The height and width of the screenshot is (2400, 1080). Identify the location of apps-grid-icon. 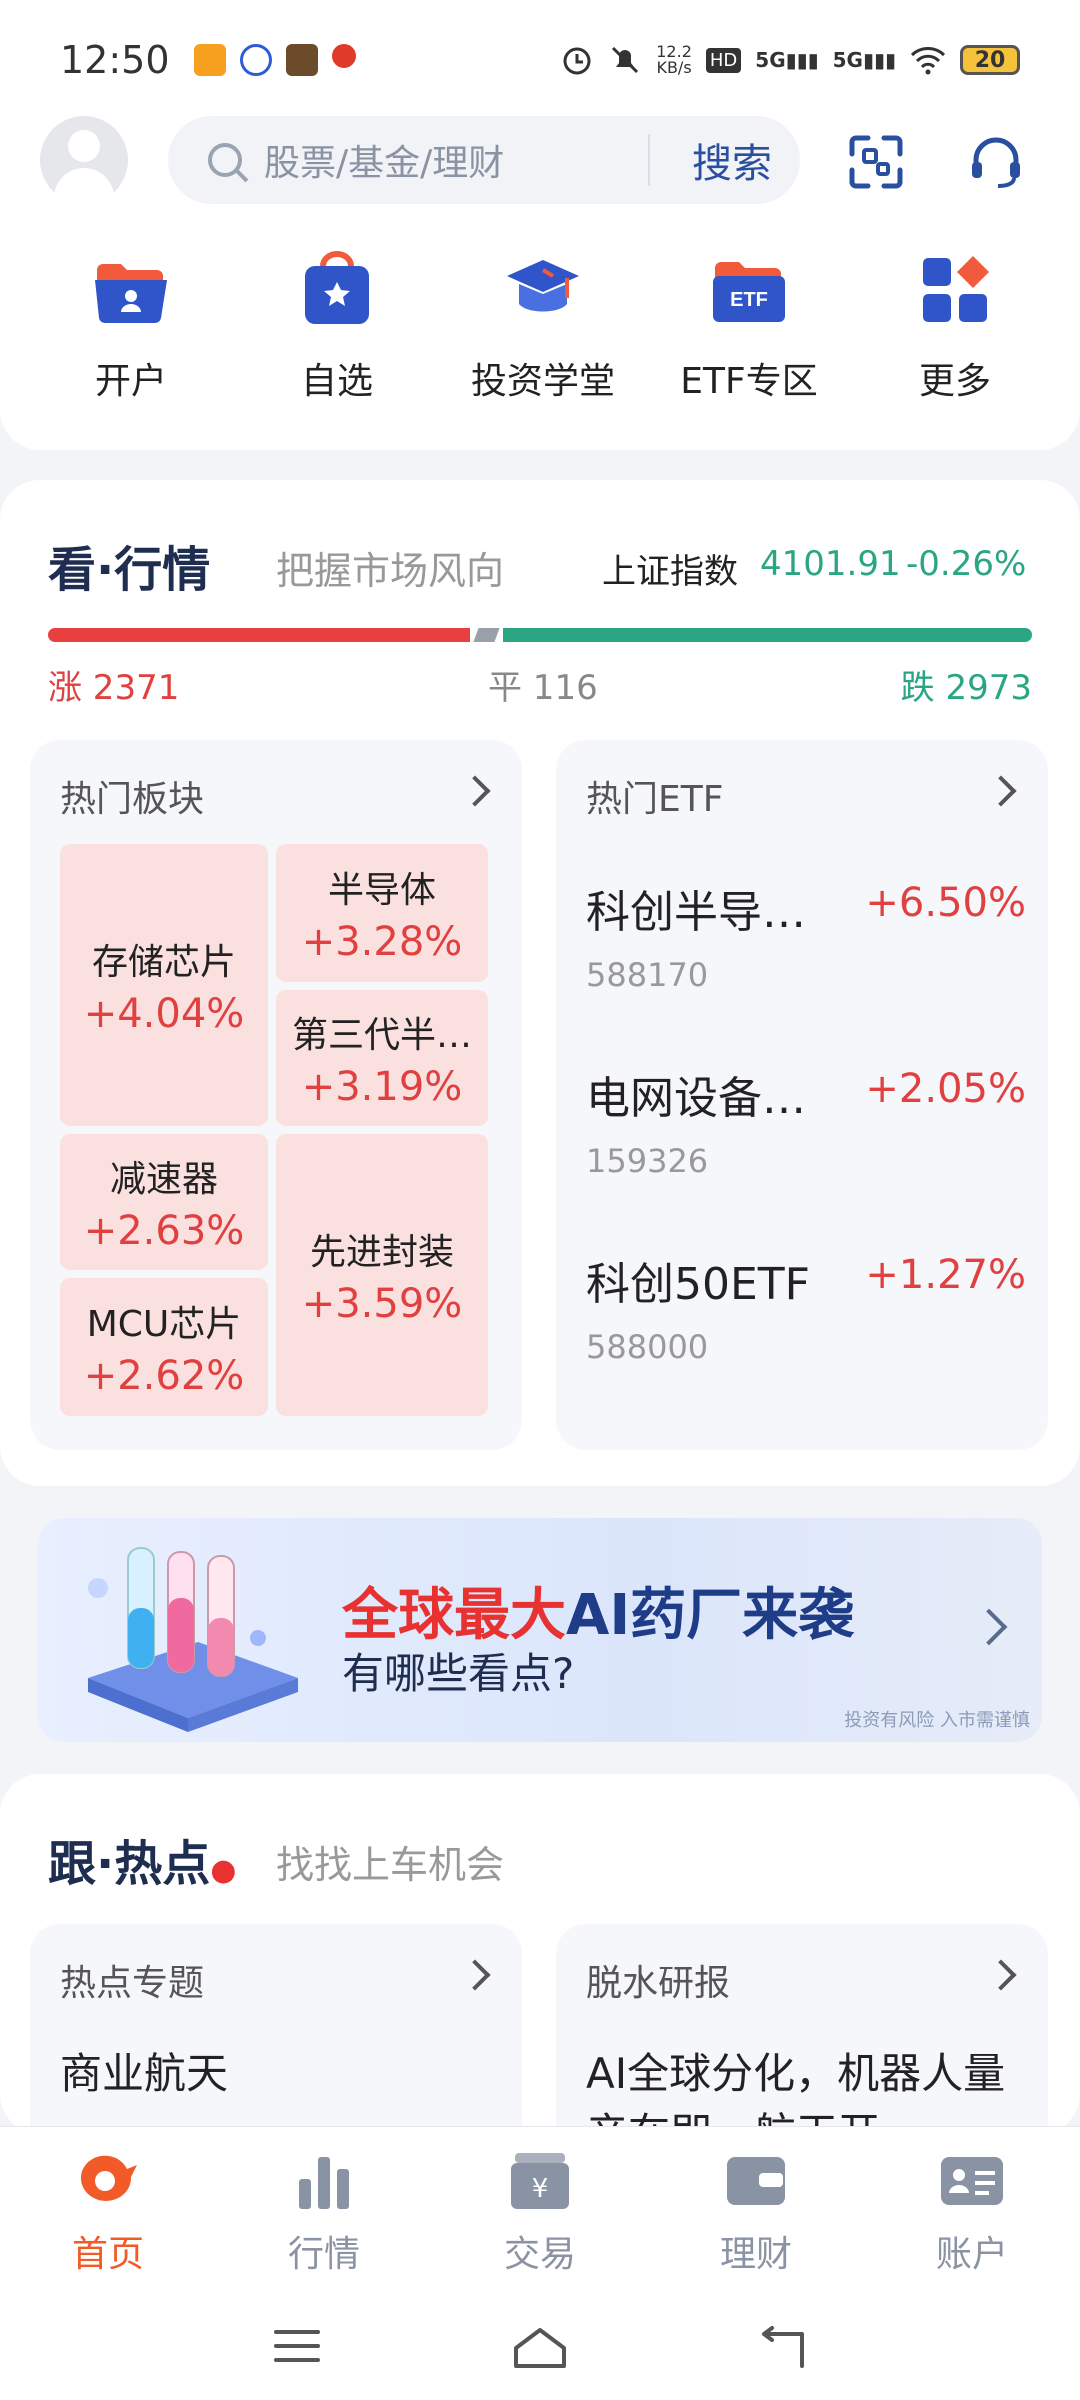
(956, 289).